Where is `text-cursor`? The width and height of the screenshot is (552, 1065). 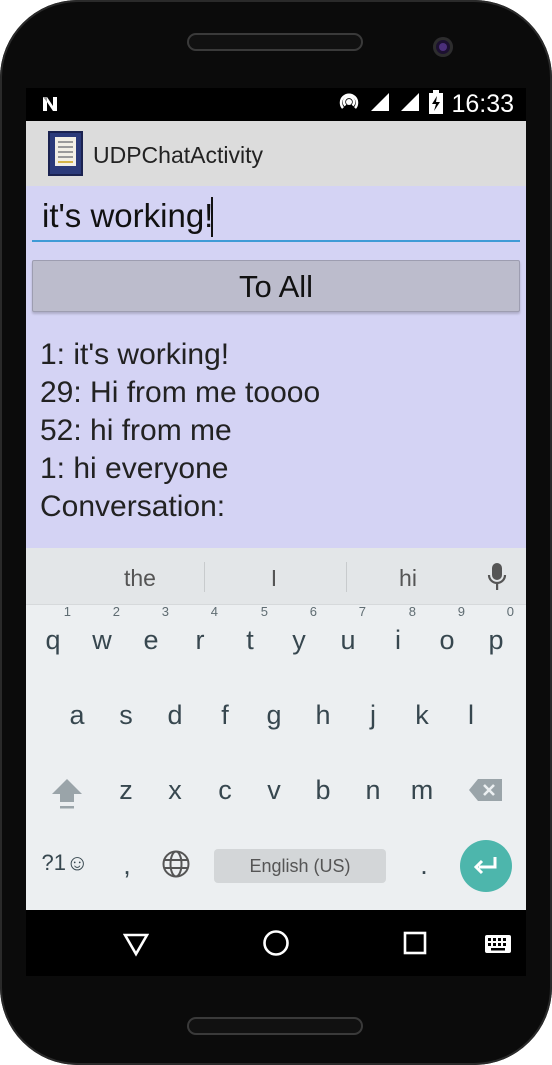 text-cursor is located at coordinates (212, 217).